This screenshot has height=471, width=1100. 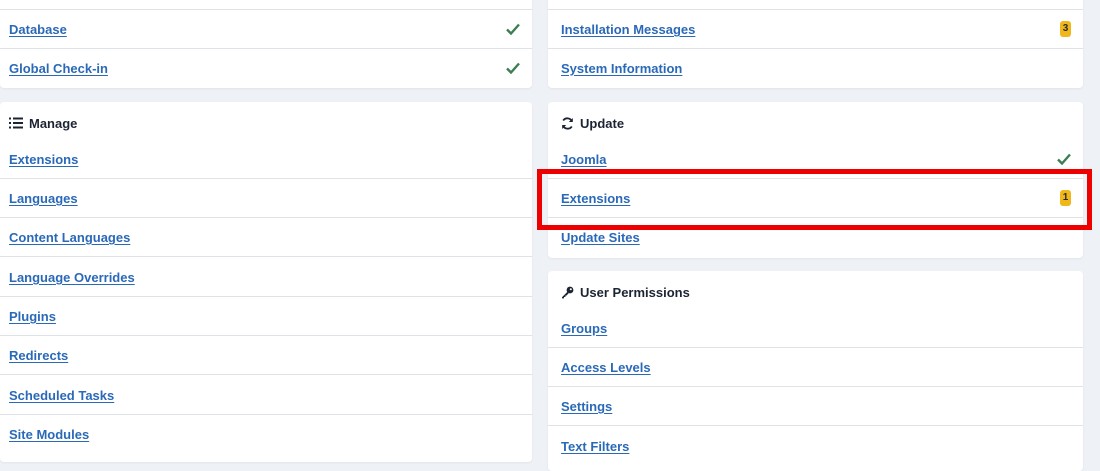 I want to click on content-languages-link: Content Languages, so click(x=69, y=237).